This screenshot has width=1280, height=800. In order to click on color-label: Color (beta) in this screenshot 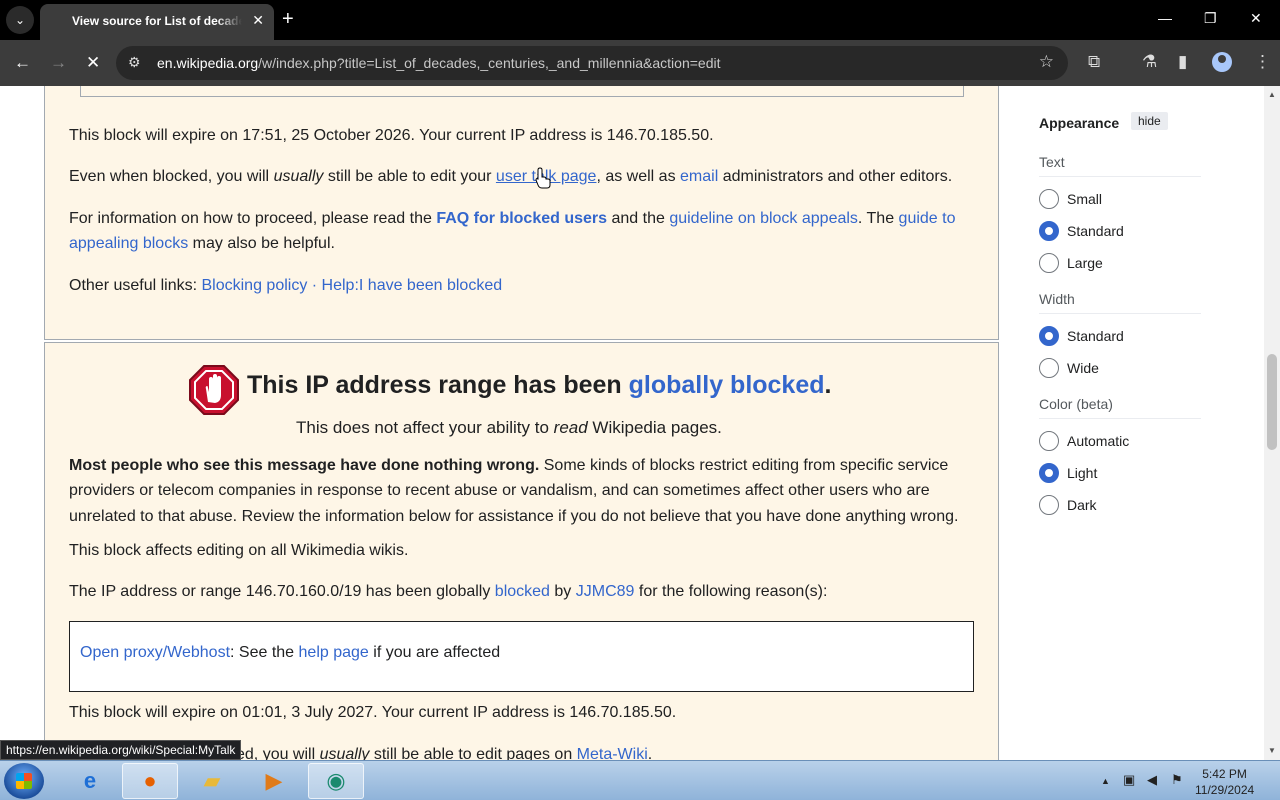, I will do `click(1076, 404)`.